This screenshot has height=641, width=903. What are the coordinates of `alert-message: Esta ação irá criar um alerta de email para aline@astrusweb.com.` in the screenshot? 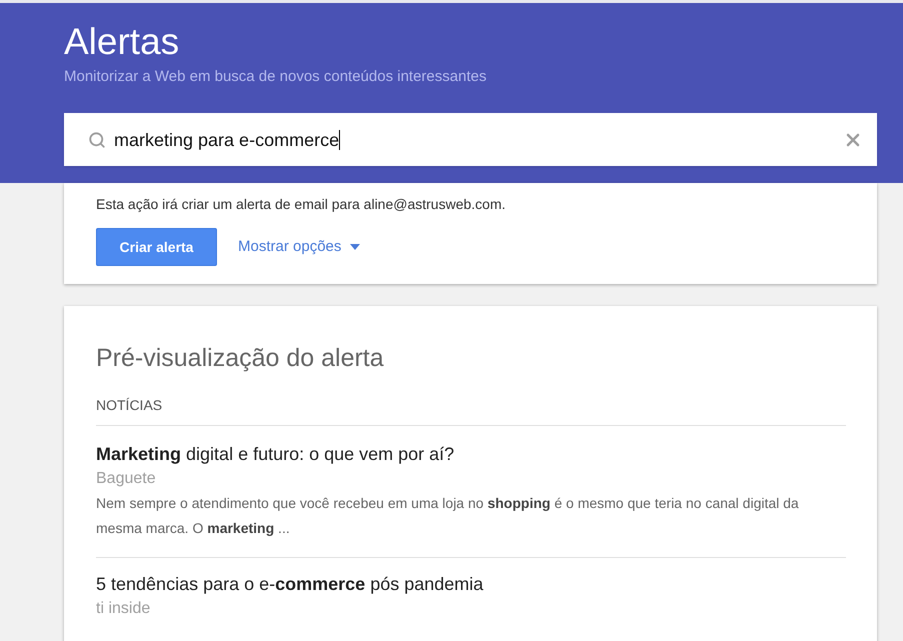 It's located at (301, 204).